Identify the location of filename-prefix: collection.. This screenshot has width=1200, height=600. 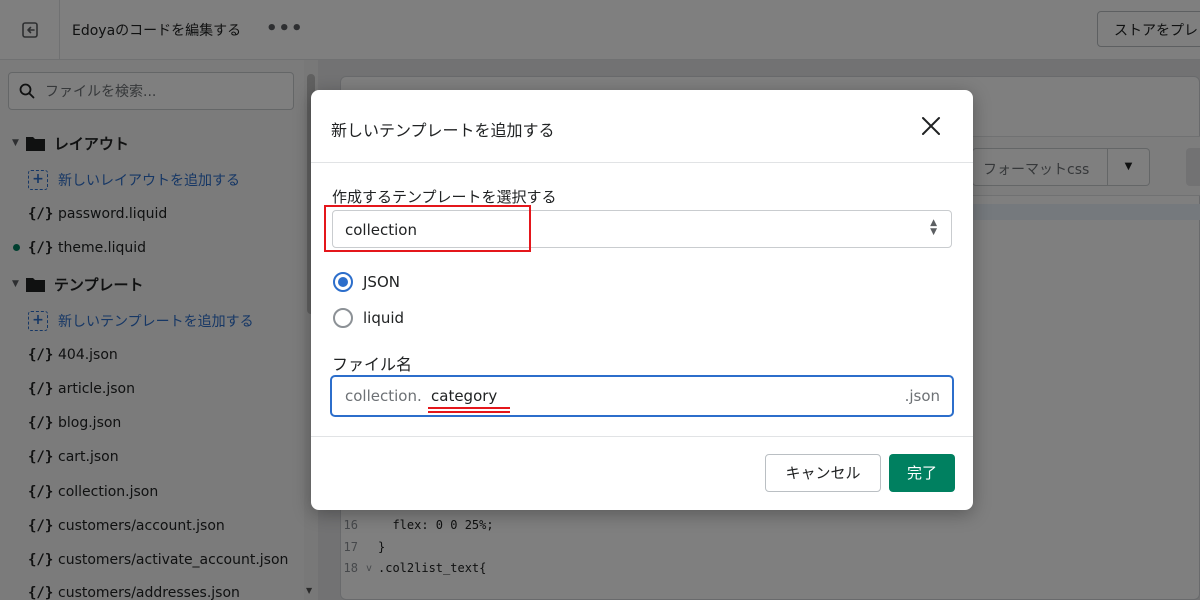
(383, 396).